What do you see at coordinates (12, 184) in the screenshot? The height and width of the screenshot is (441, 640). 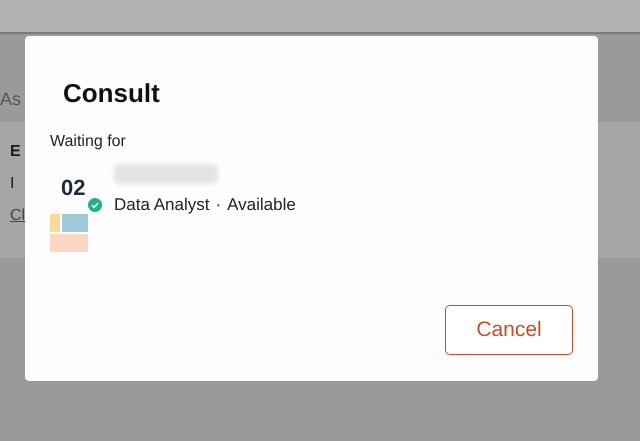 I see `card-text: I` at bounding box center [12, 184].